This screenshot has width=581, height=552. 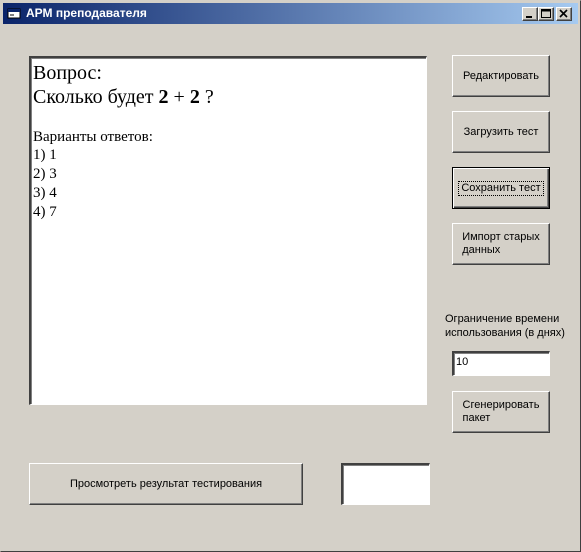 What do you see at coordinates (179, 97) in the screenshot?
I see `operator: +` at bounding box center [179, 97].